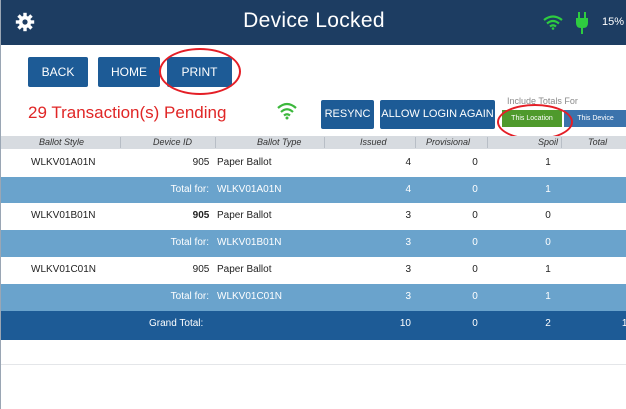 The height and width of the screenshot is (409, 626). What do you see at coordinates (127, 112) in the screenshot?
I see `pending-transactions-text: 29 Transaction(s) Pending` at bounding box center [127, 112].